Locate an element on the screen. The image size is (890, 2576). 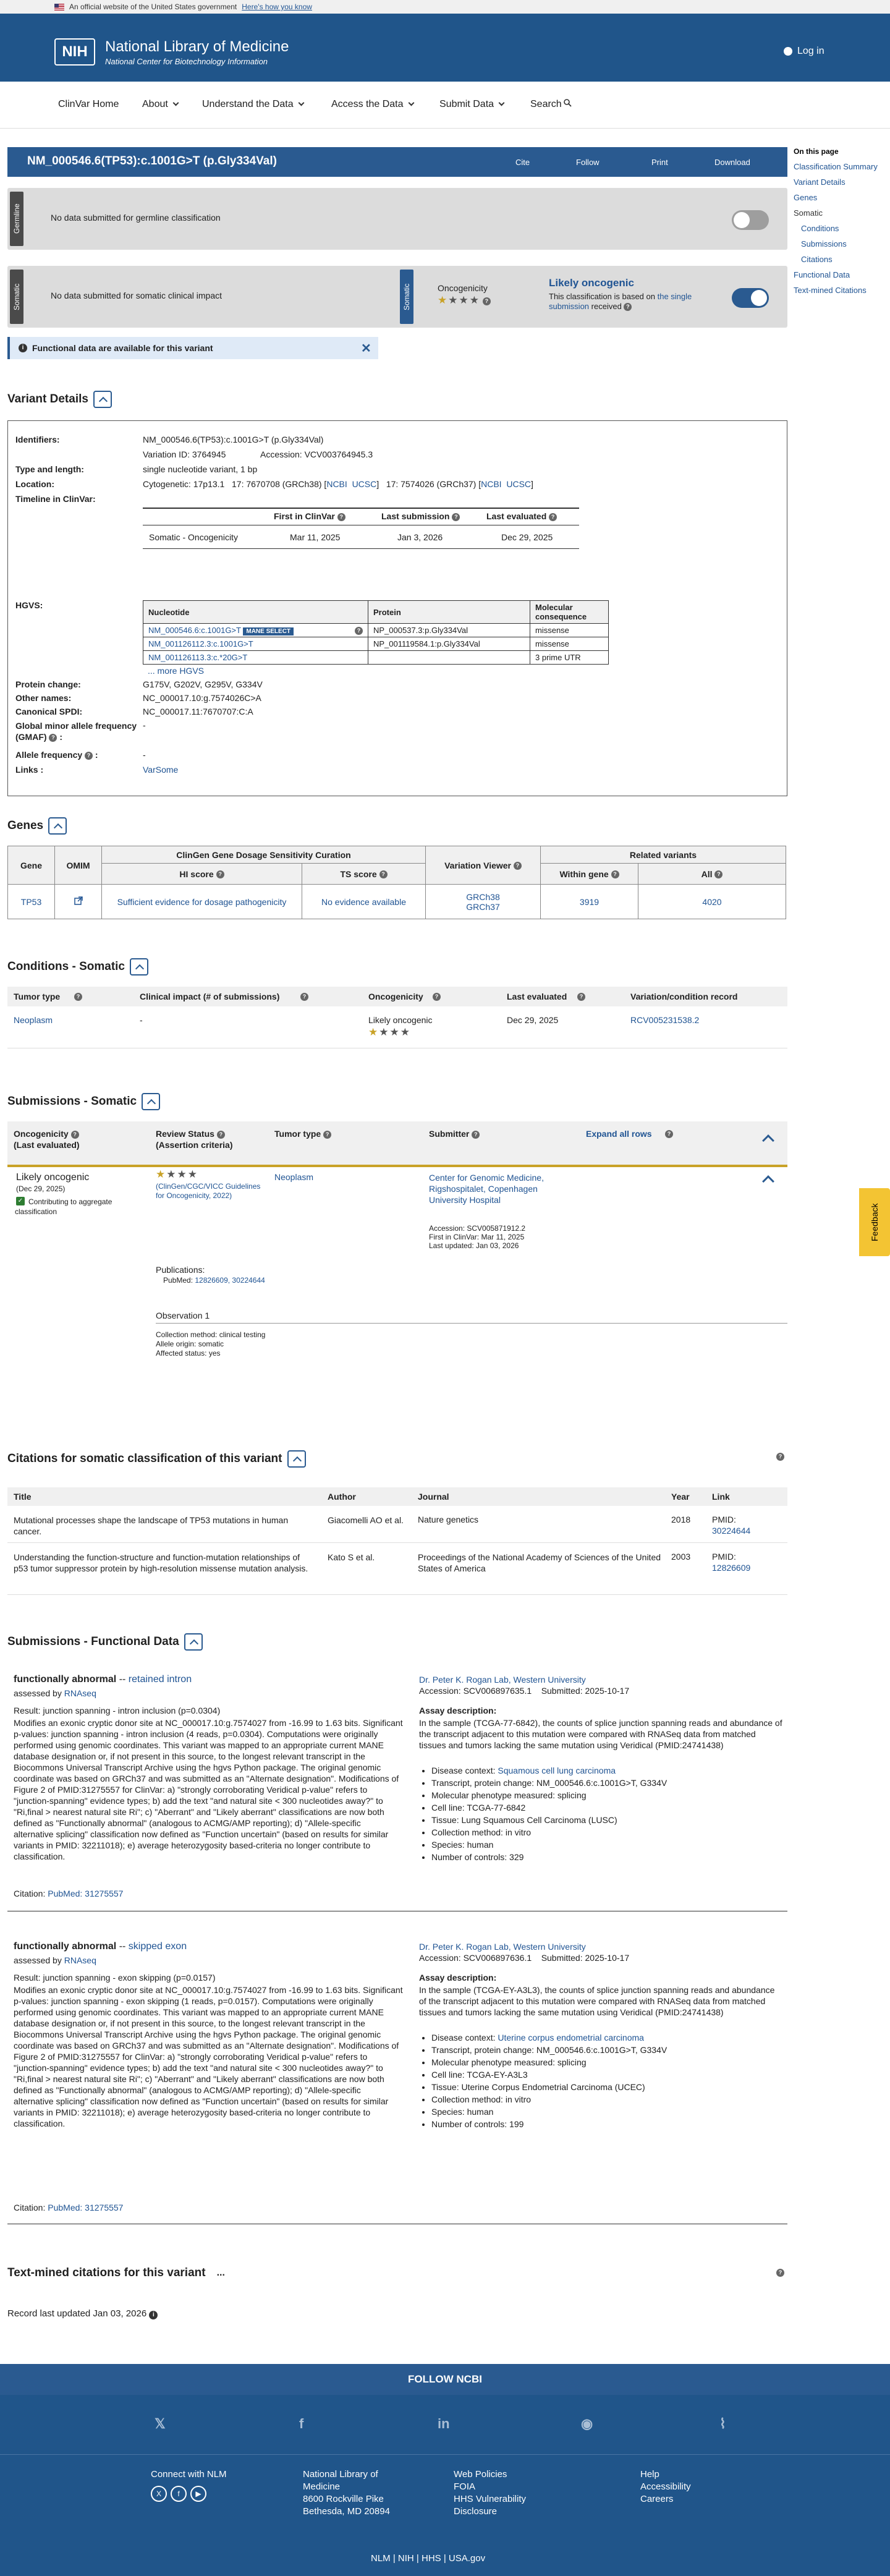
nav-about: About is located at coordinates (161, 104).